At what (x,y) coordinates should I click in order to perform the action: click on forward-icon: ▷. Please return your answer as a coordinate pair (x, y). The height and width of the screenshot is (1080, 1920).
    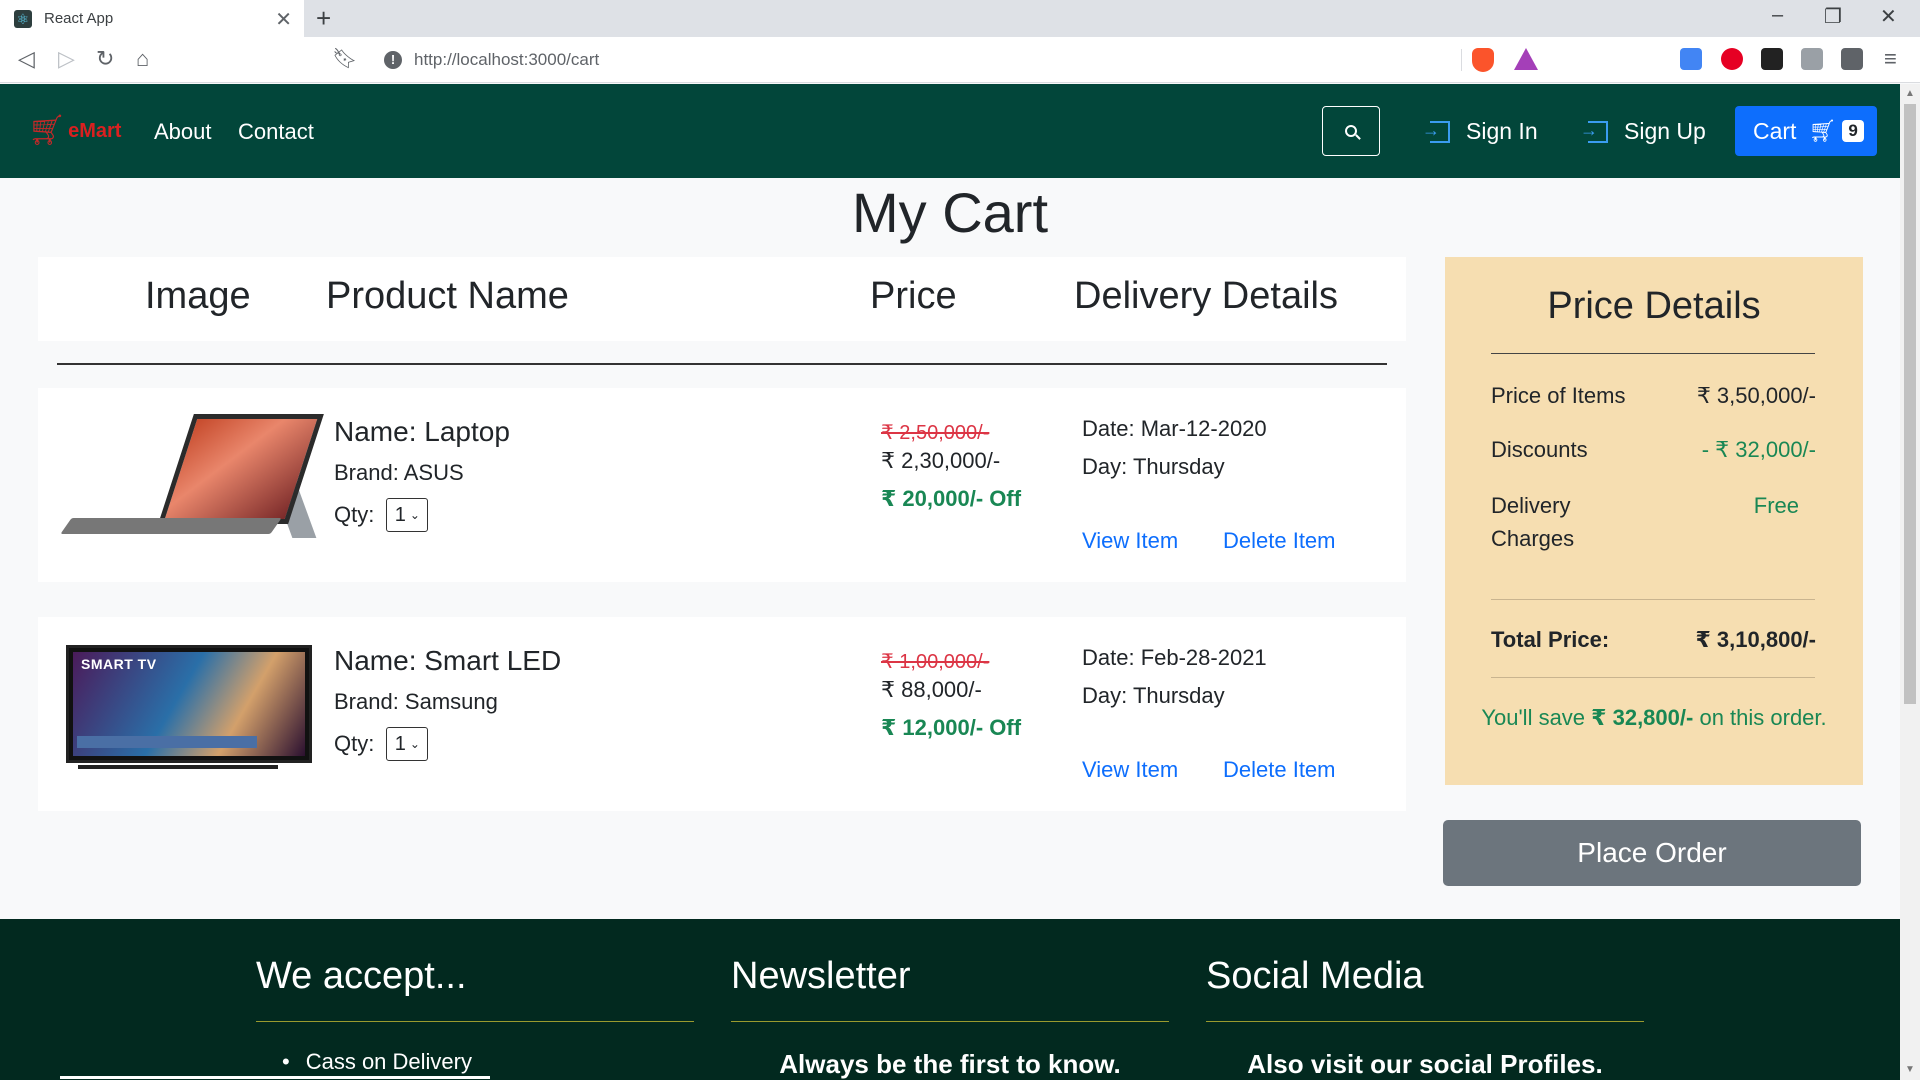
    Looking at the image, I should click on (66, 59).